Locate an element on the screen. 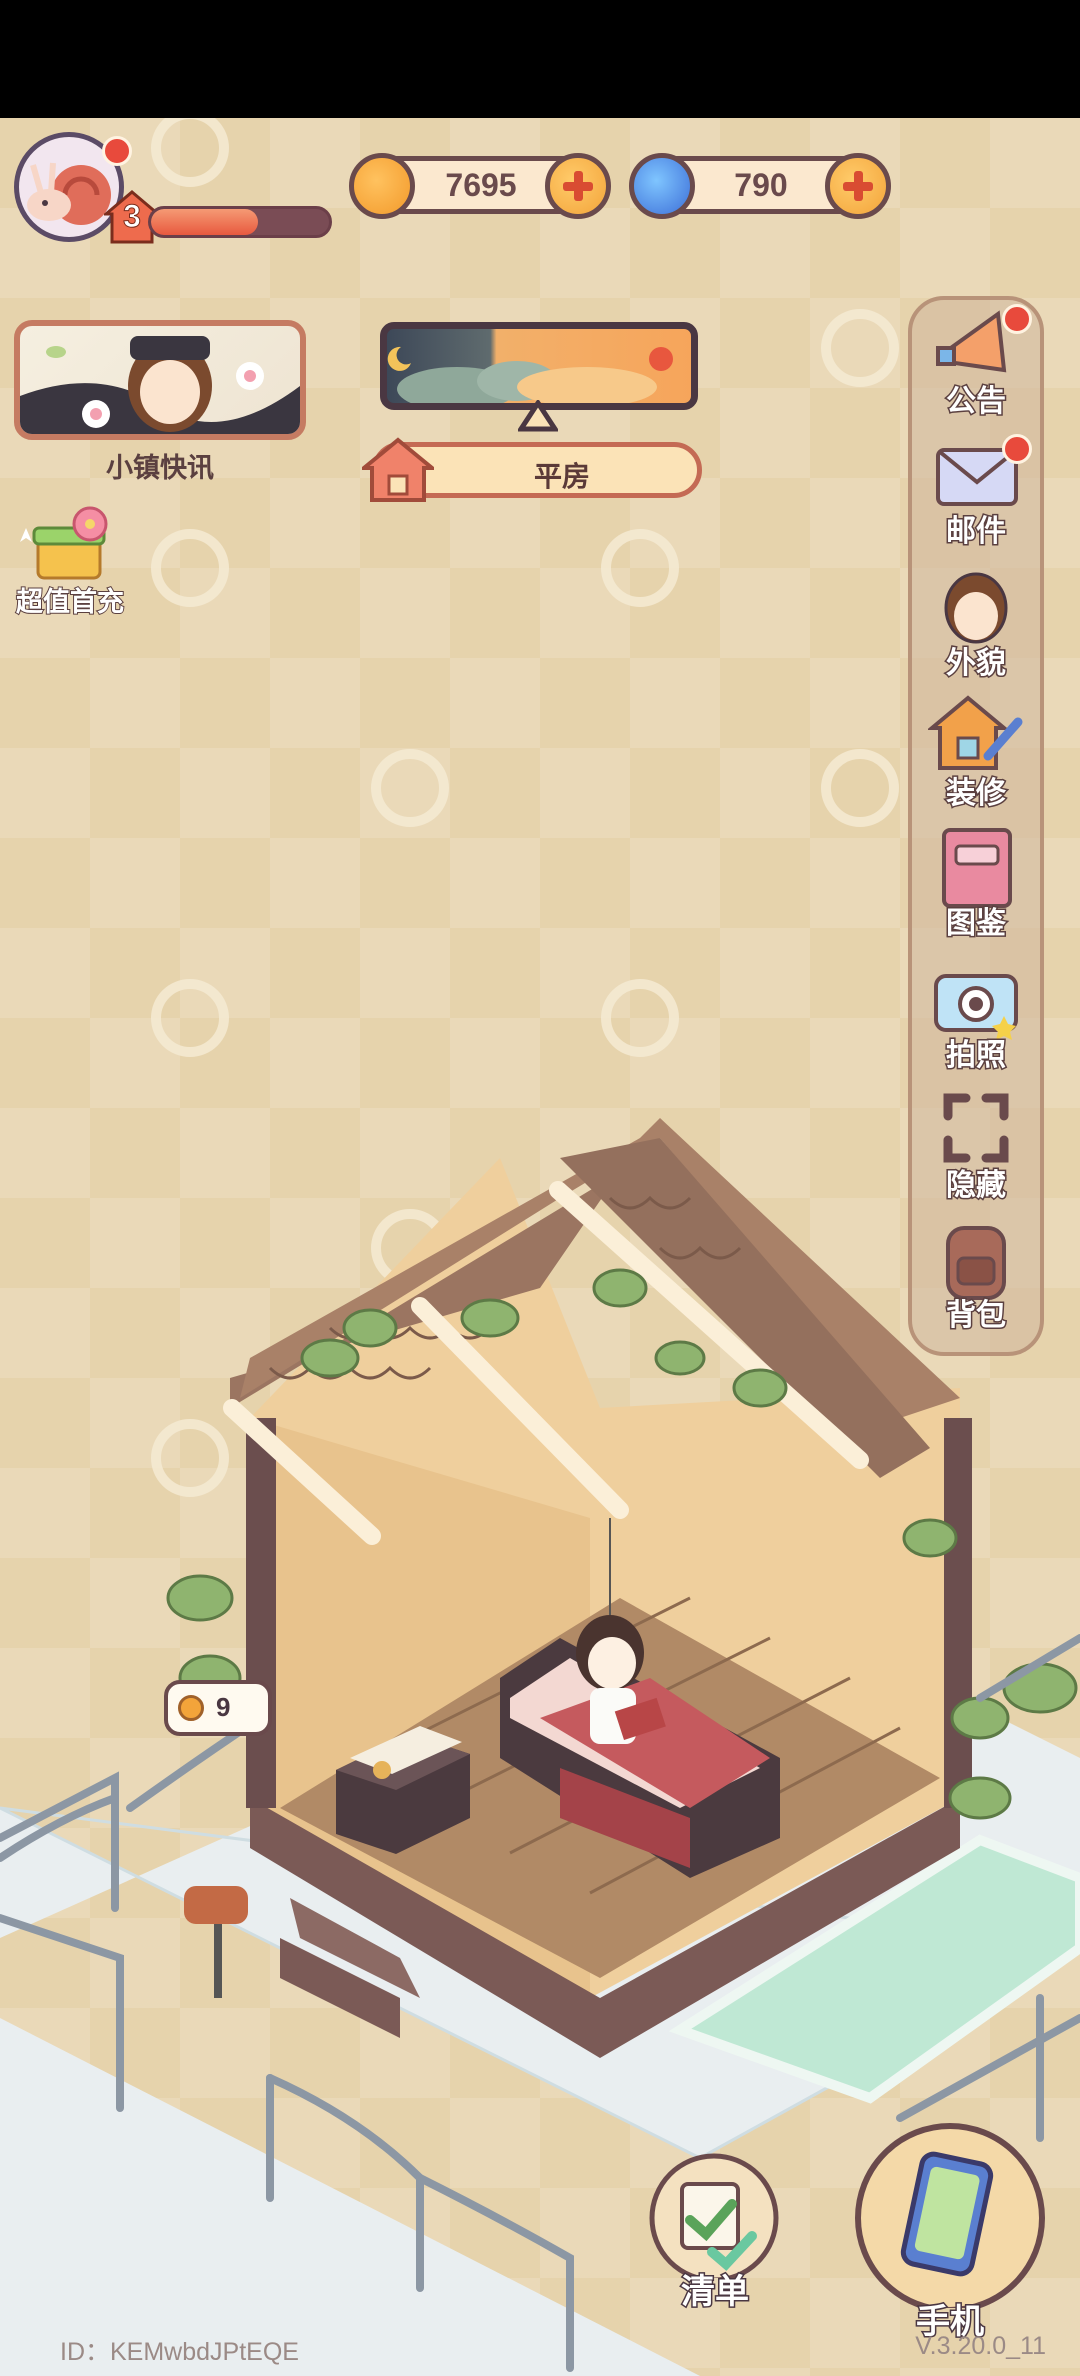 This screenshot has height=2376, width=1080. house-icon is located at coordinates (398, 469).